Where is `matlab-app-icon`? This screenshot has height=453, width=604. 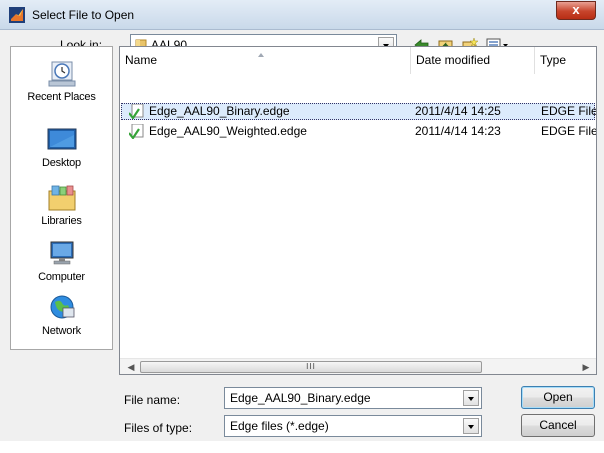
matlab-app-icon is located at coordinates (17, 15).